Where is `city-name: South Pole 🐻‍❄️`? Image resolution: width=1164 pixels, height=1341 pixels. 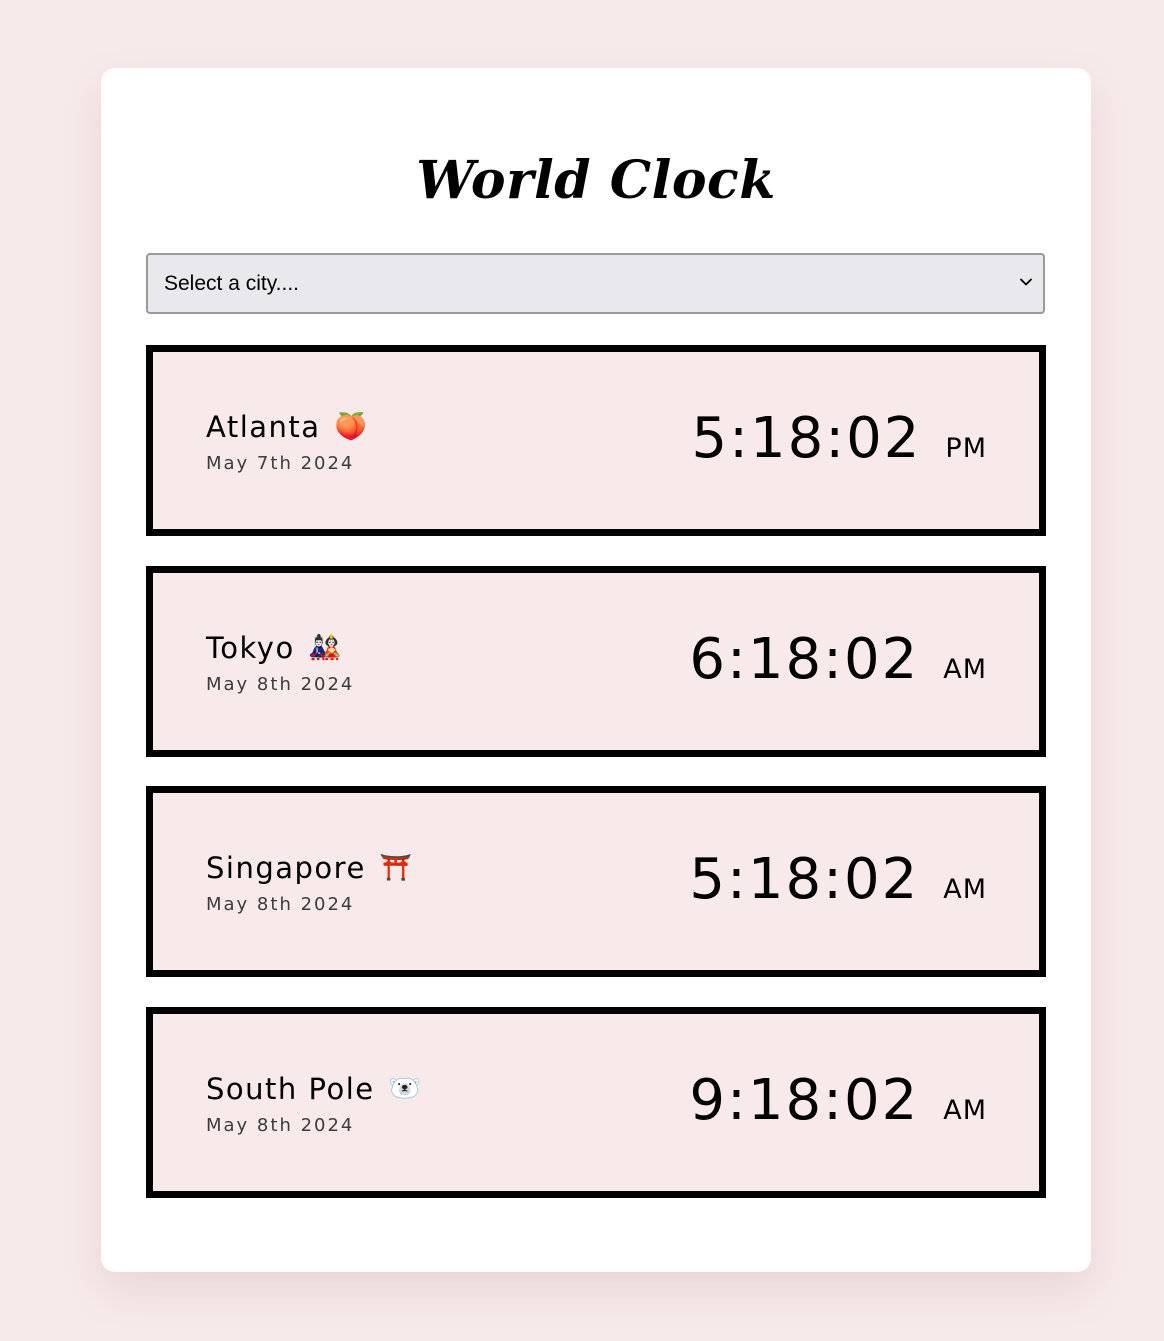 city-name: South Pole 🐻‍❄️ is located at coordinates (314, 1089).